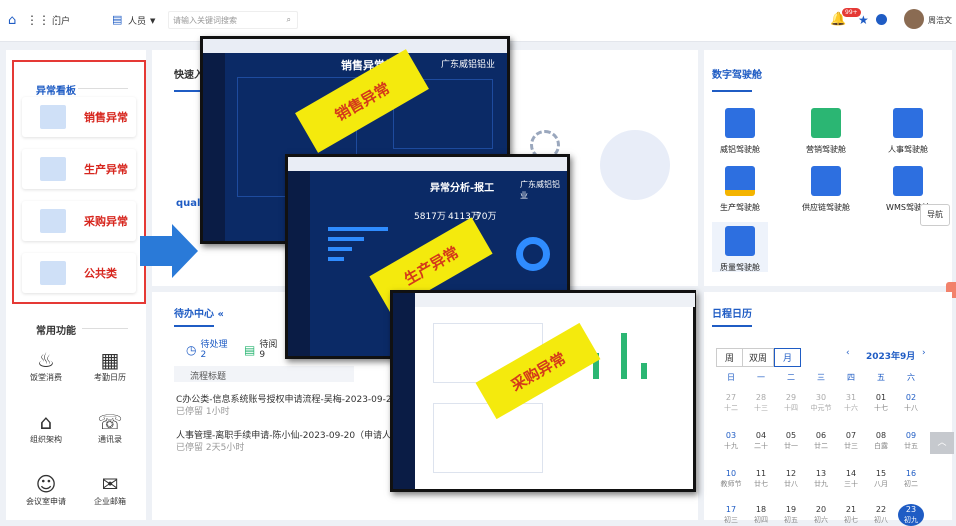 The height and width of the screenshot is (526, 956). Describe the element at coordinates (761, 484) in the screenshot. I see `lunar-date: 廿七` at that location.